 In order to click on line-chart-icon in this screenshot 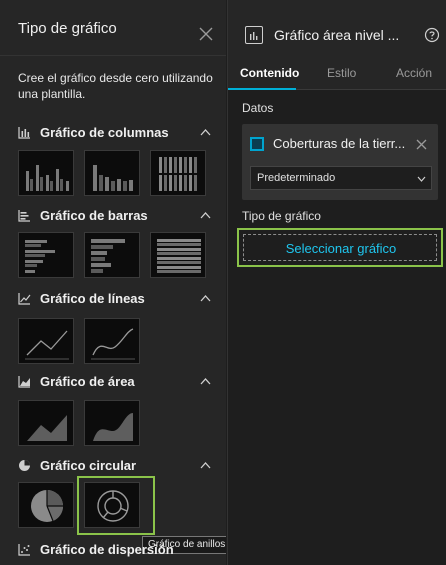, I will do `click(24, 299)`.